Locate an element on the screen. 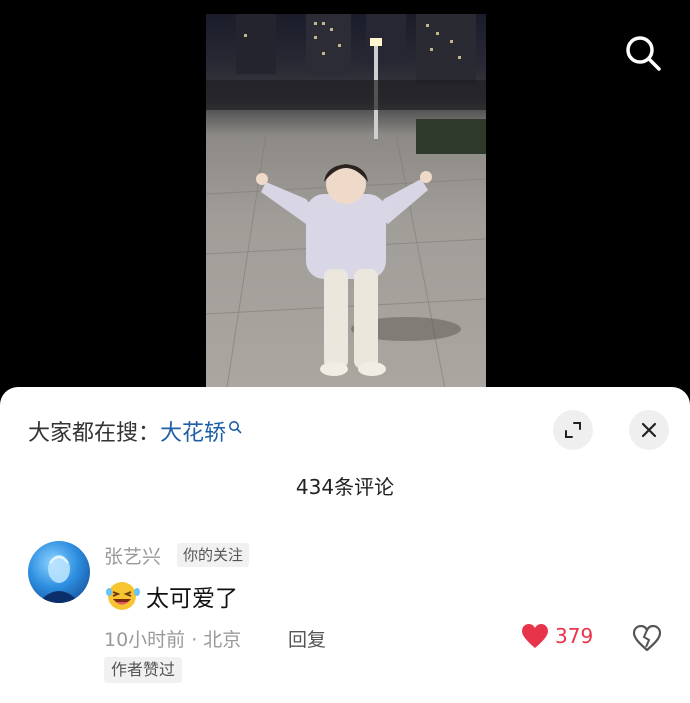  broken-heart-icon is located at coordinates (647, 638).